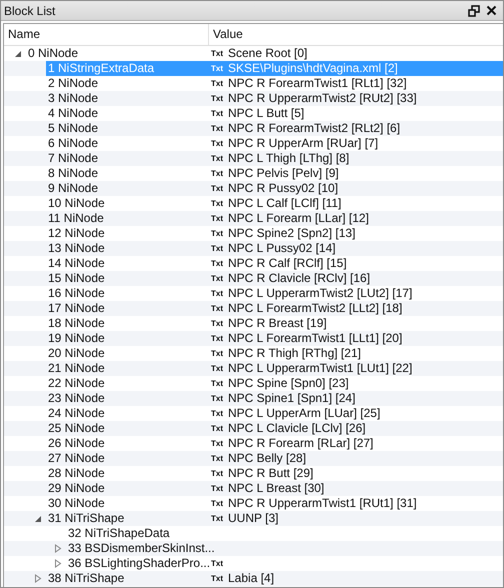 This screenshot has width=504, height=588. What do you see at coordinates (127, 578) in the screenshot?
I see `tree-item: 38 NiTriShape` at bounding box center [127, 578].